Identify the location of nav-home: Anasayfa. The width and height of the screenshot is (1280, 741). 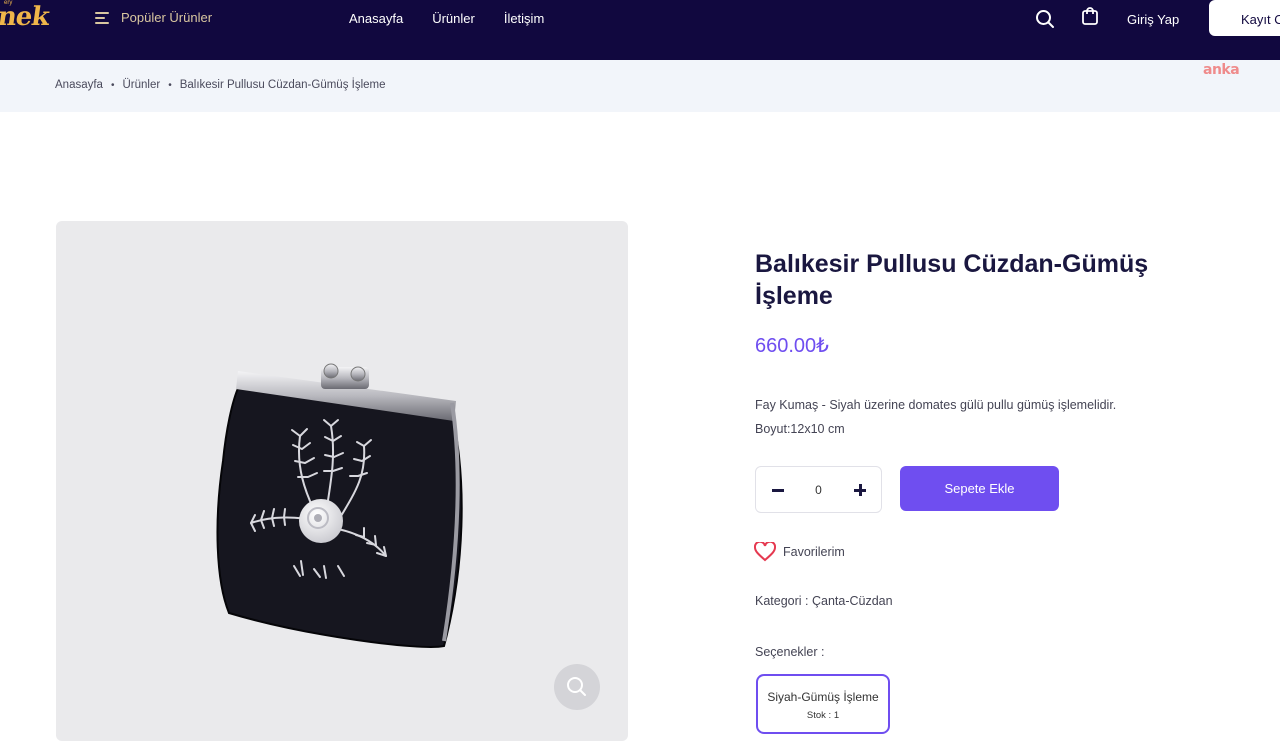
(376, 18).